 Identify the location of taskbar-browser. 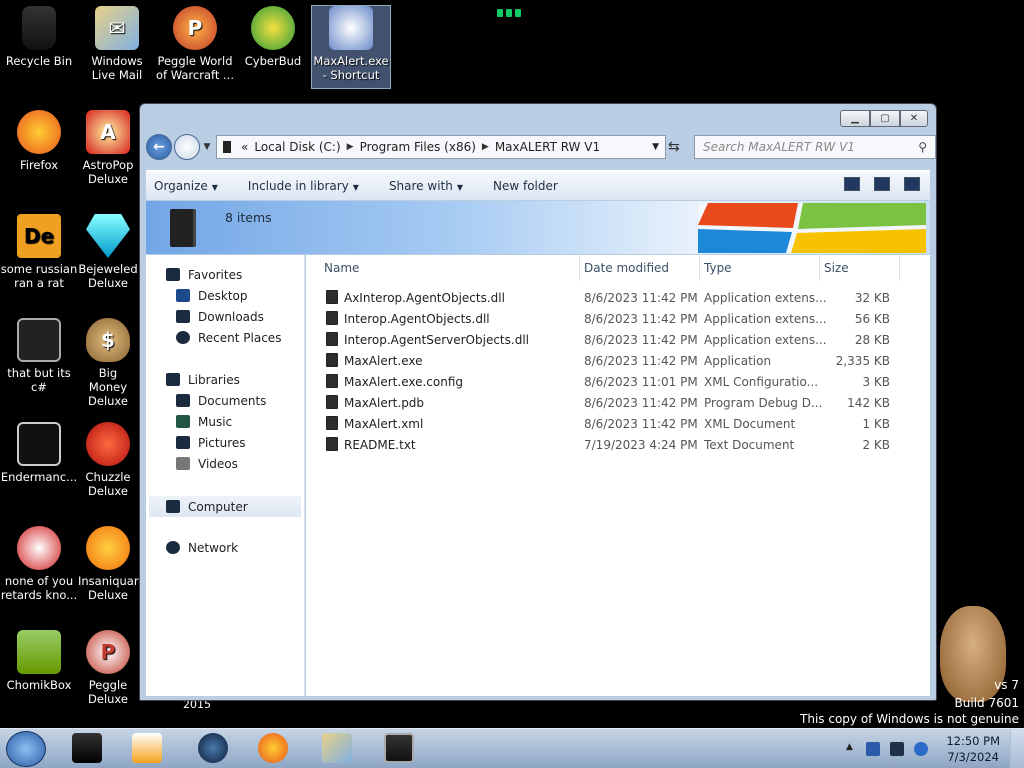
(213, 748).